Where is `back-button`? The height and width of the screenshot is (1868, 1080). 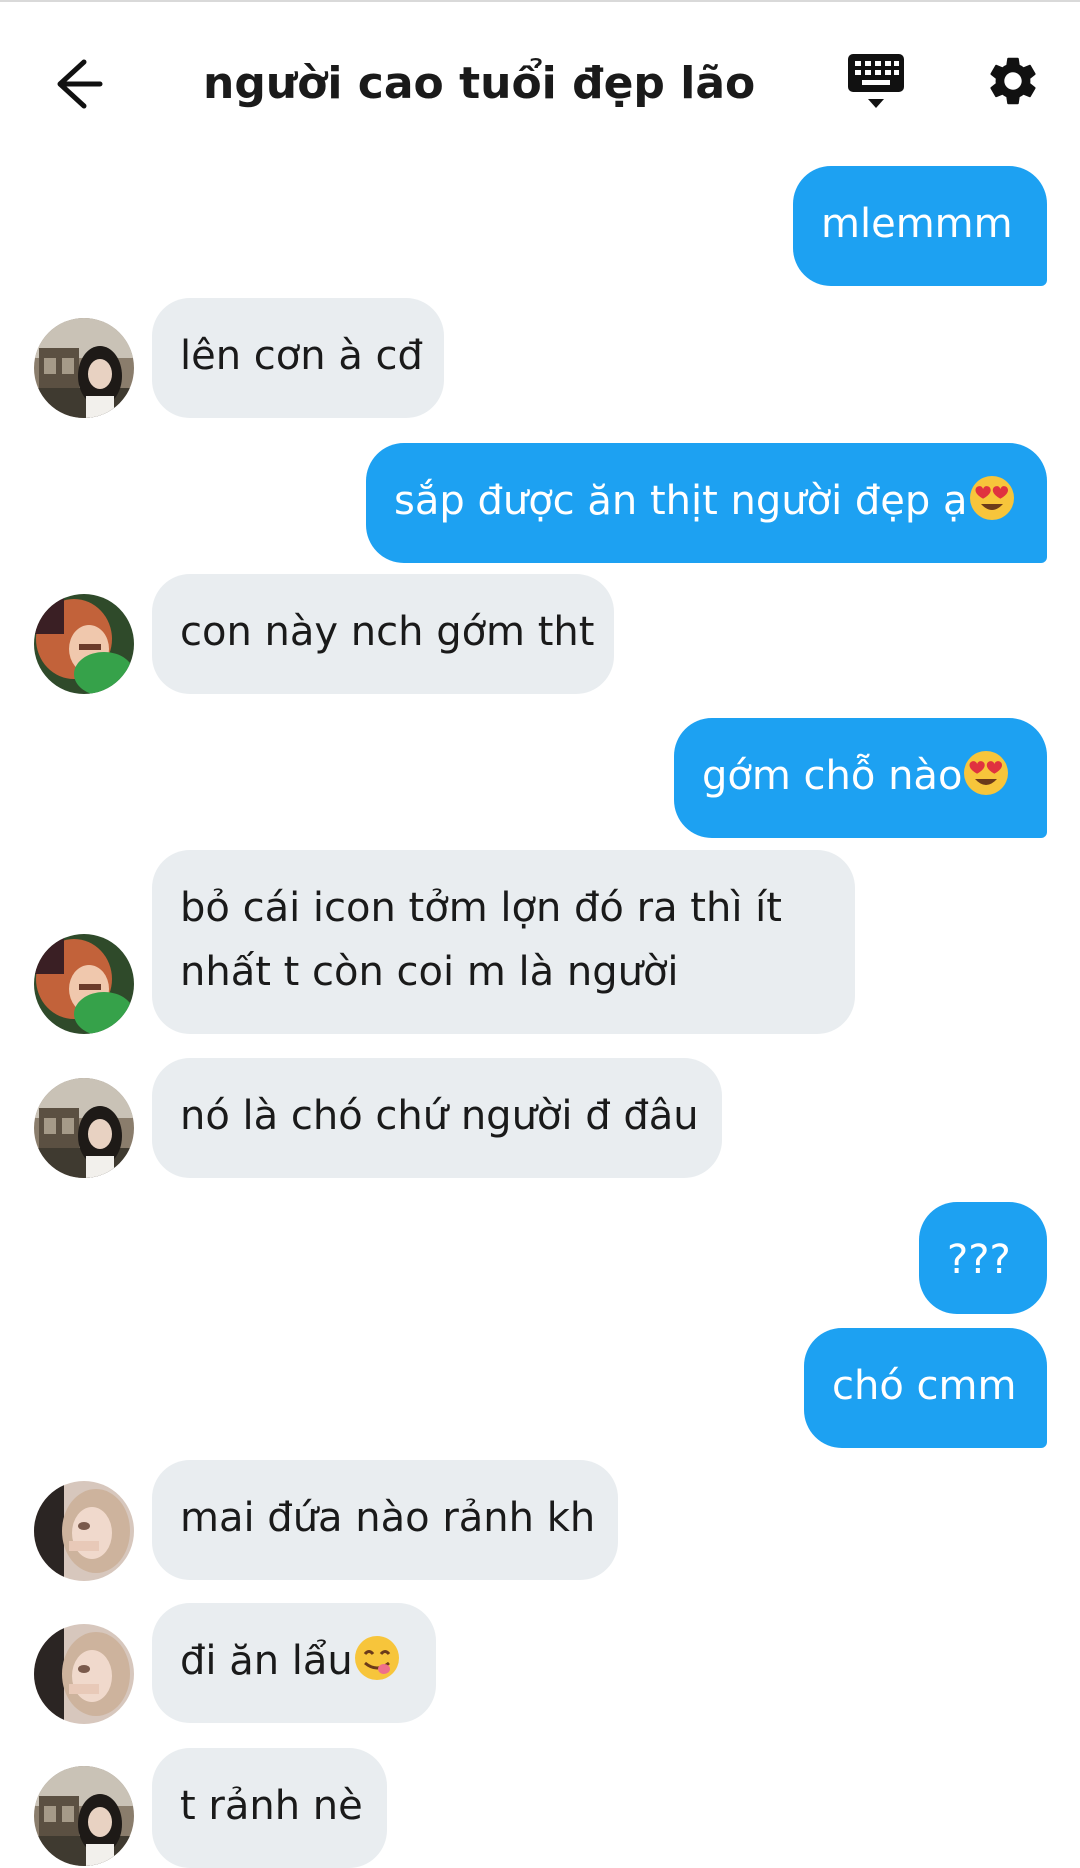 back-button is located at coordinates (78, 82).